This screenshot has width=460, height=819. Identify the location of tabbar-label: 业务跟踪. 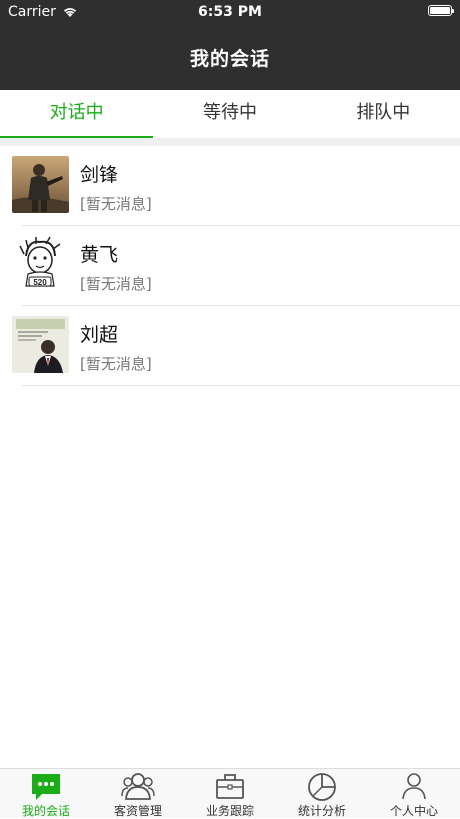
(229, 811).